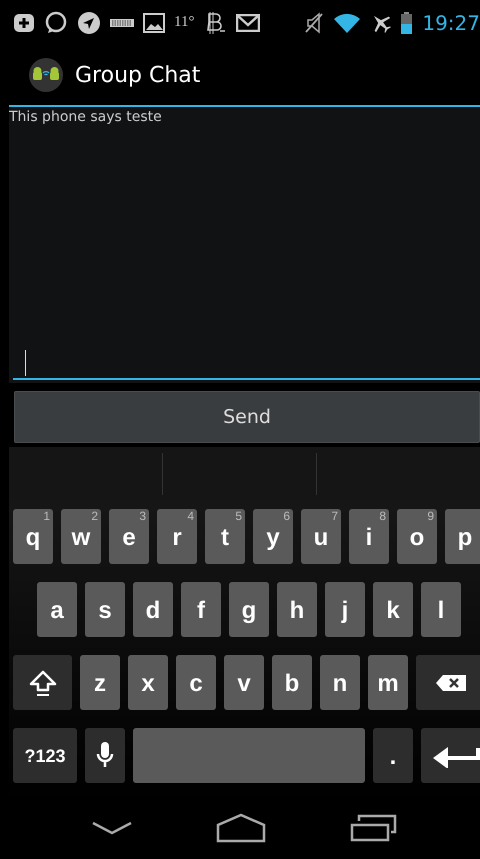  What do you see at coordinates (286, 516) in the screenshot?
I see `number-hint: 6` at bounding box center [286, 516].